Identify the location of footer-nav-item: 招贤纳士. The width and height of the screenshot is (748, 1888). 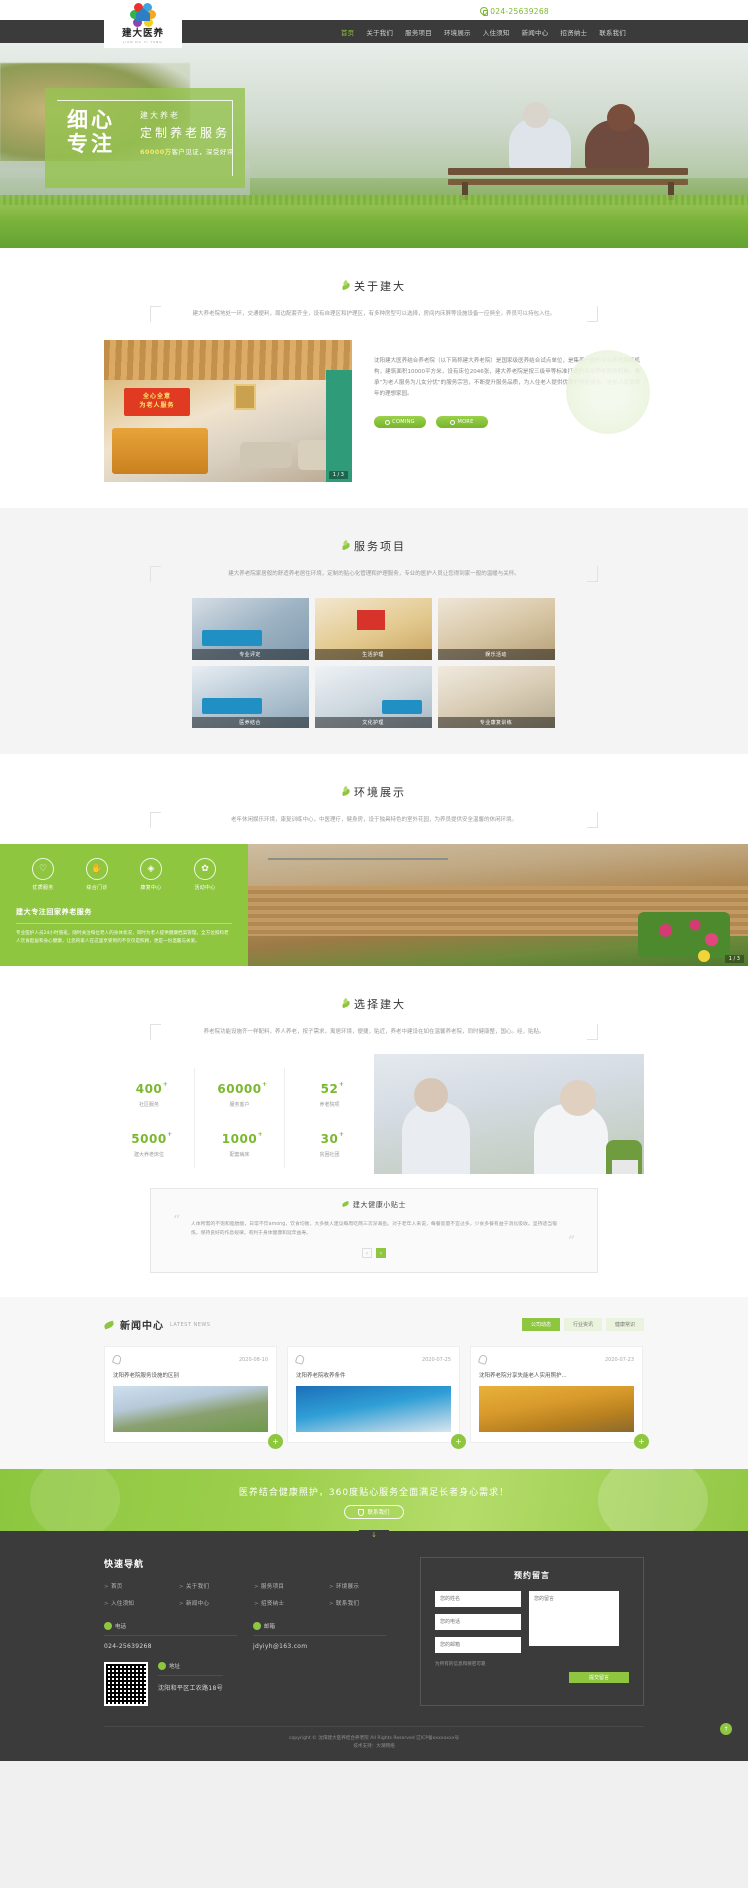
(291, 1603).